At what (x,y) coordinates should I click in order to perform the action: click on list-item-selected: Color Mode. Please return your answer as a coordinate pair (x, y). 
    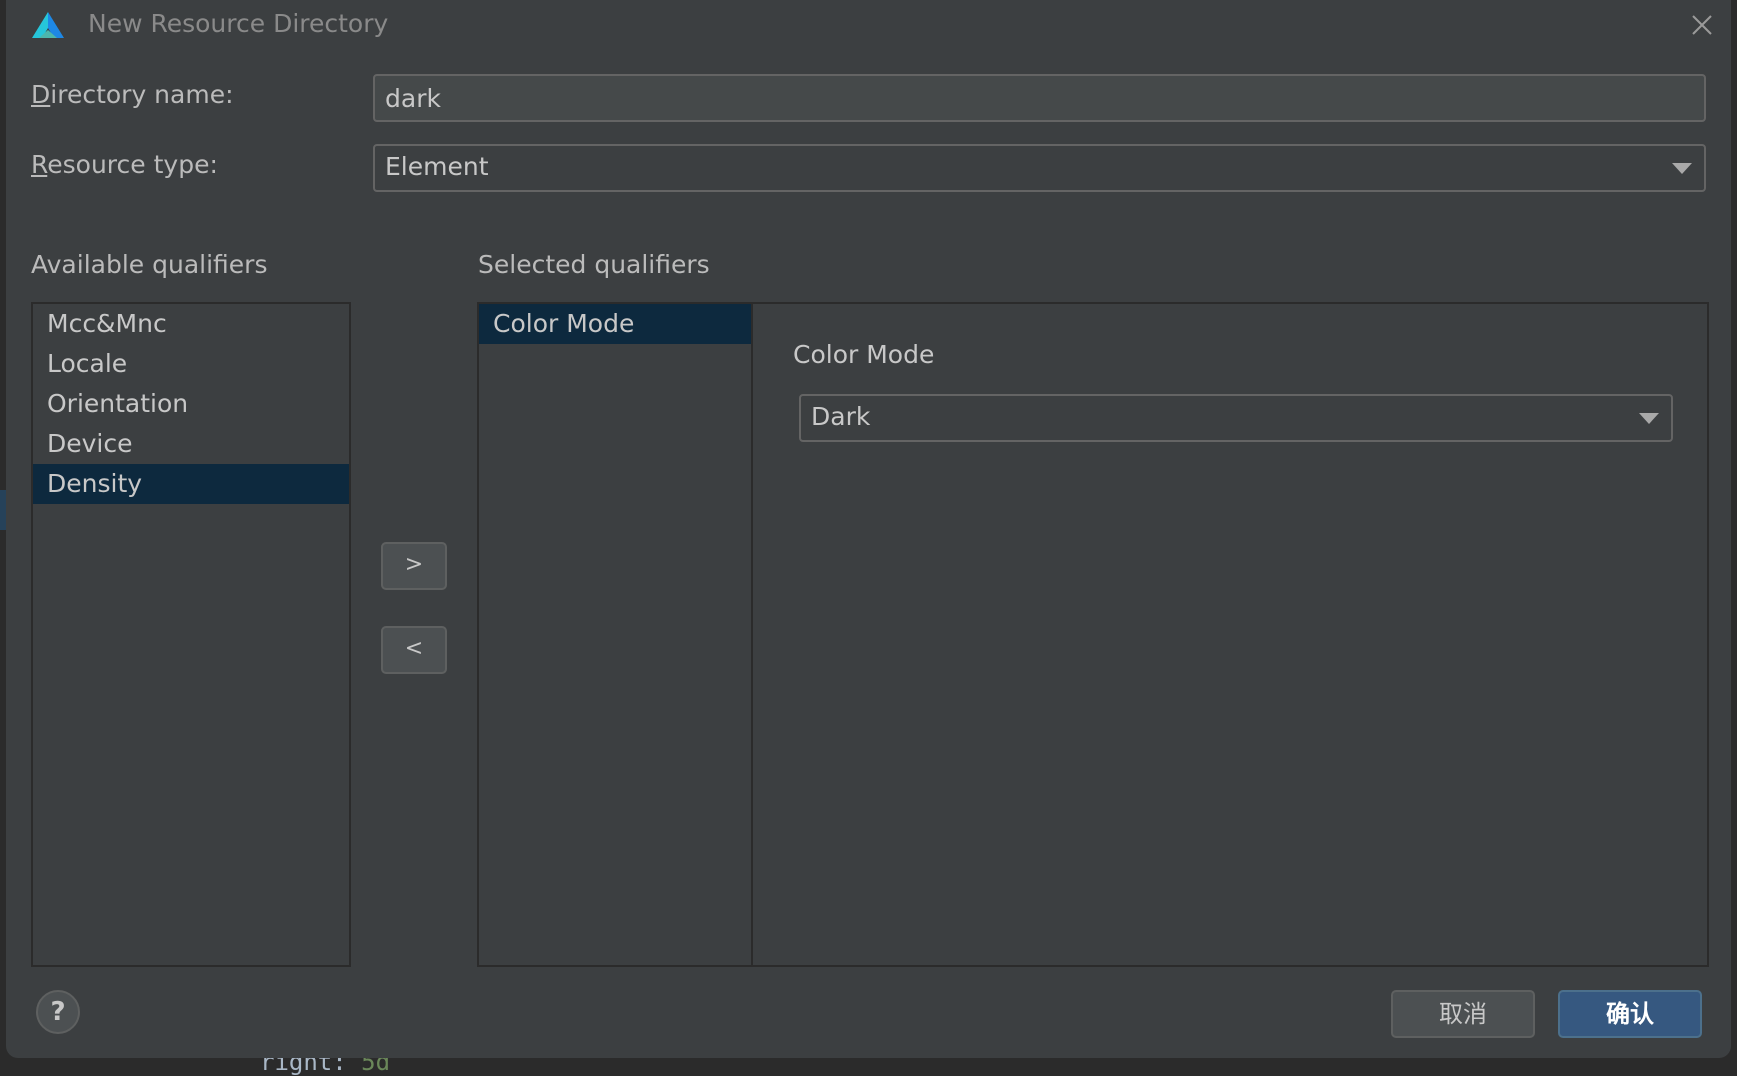
    Looking at the image, I should click on (615, 324).